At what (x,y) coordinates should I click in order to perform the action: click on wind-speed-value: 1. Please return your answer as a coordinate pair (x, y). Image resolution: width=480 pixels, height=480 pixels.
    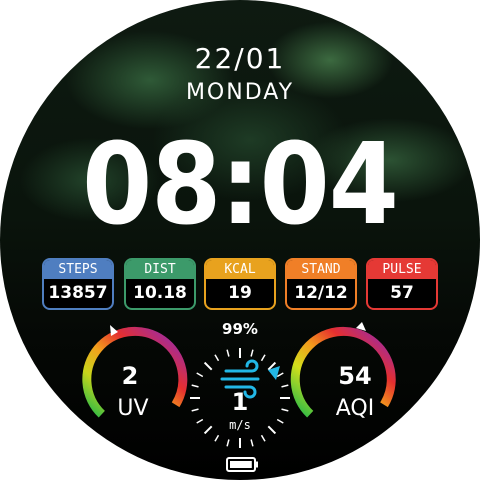
    Looking at the image, I should click on (240, 402).